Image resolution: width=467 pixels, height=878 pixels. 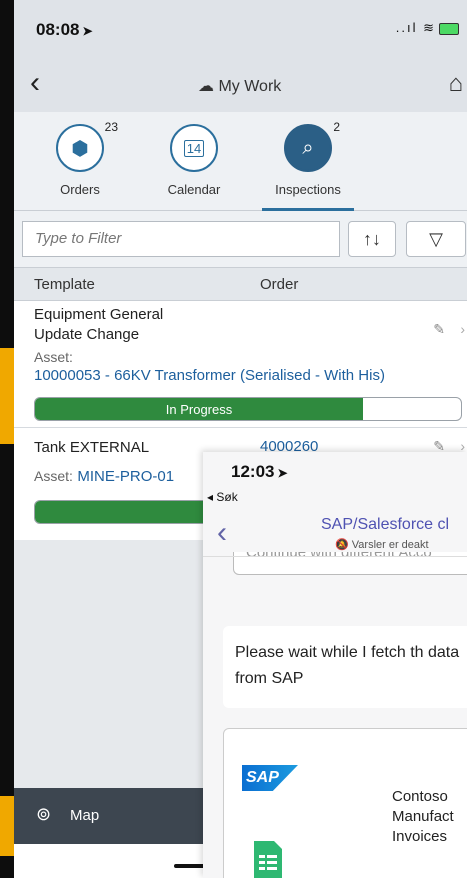 I want to click on sort-icon: ↑↓, so click(x=372, y=239).